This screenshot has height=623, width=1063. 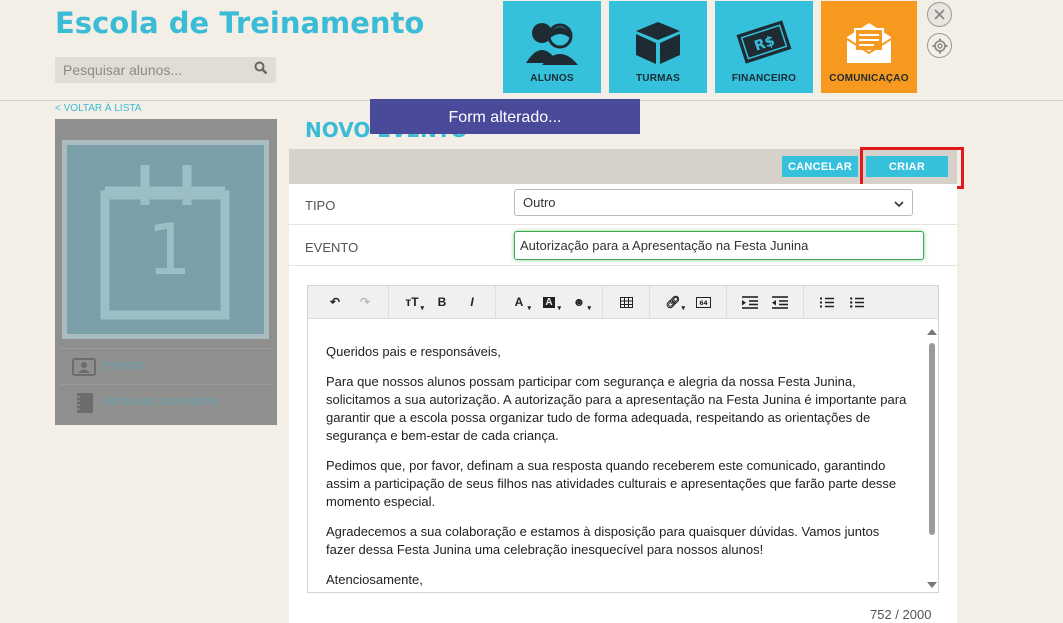 I want to click on main-nav: ALUNOS TURMAS R$ FINANCEIRO COMUNICAÇAO, so click(x=710, y=47).